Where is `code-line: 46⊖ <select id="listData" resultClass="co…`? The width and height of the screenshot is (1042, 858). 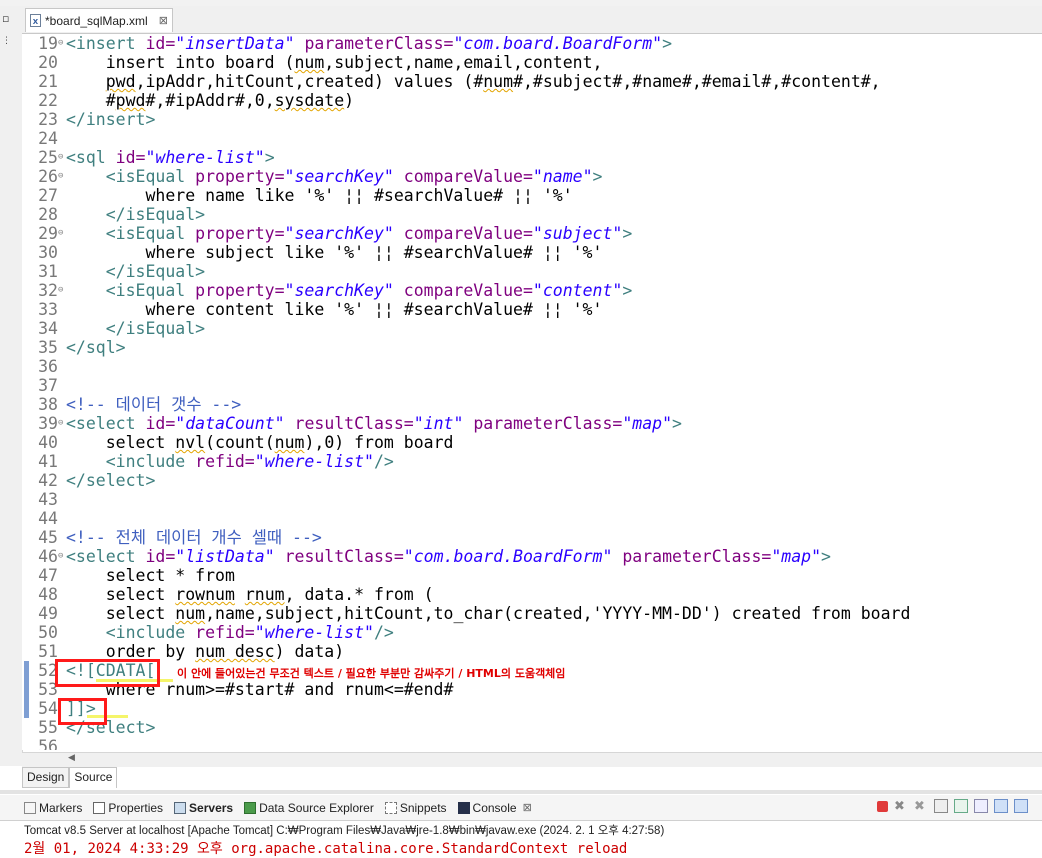
code-line: 46⊖ <select id="listData" resultClass="co… is located at coordinates (536, 556).